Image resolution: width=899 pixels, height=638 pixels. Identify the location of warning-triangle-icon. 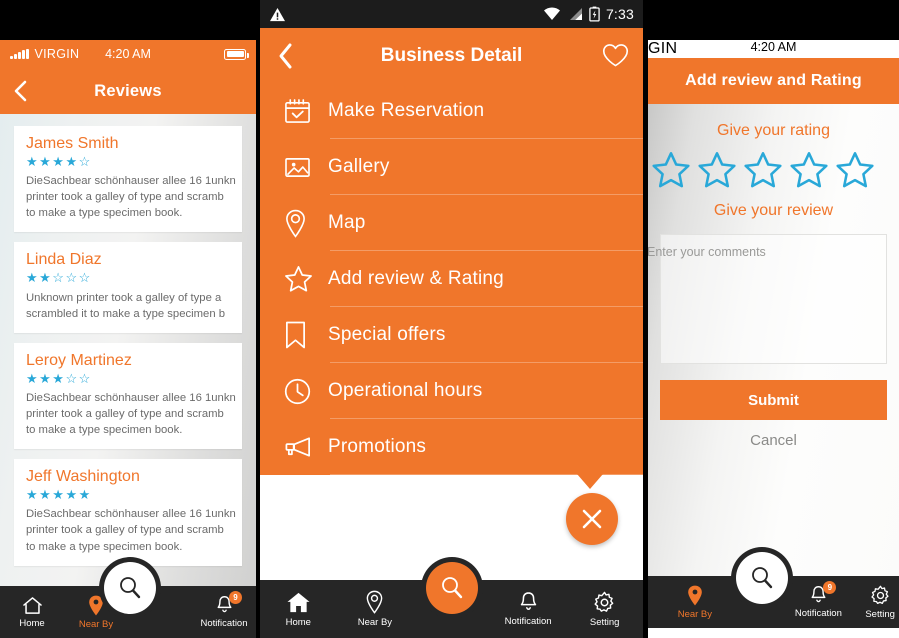
(277, 14).